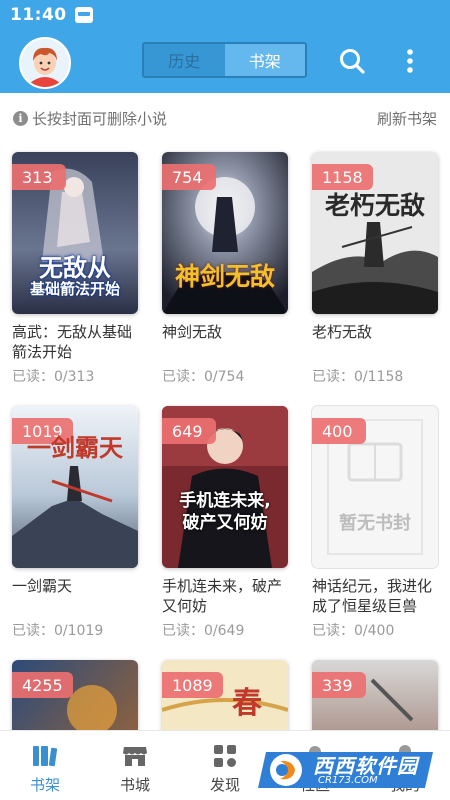 The height and width of the screenshot is (800, 450). I want to click on info-bar: i 长按封面可删除小说 刷新书架, so click(225, 118).